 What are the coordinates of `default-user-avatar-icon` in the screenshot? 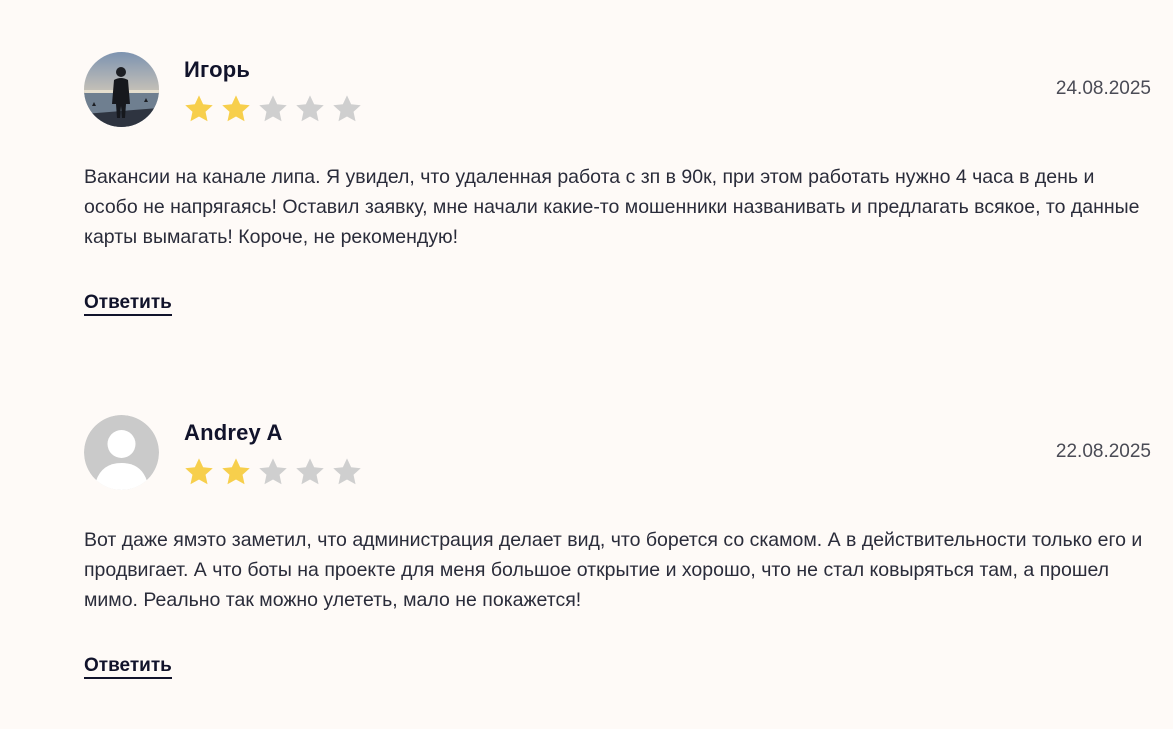 It's located at (121, 452).